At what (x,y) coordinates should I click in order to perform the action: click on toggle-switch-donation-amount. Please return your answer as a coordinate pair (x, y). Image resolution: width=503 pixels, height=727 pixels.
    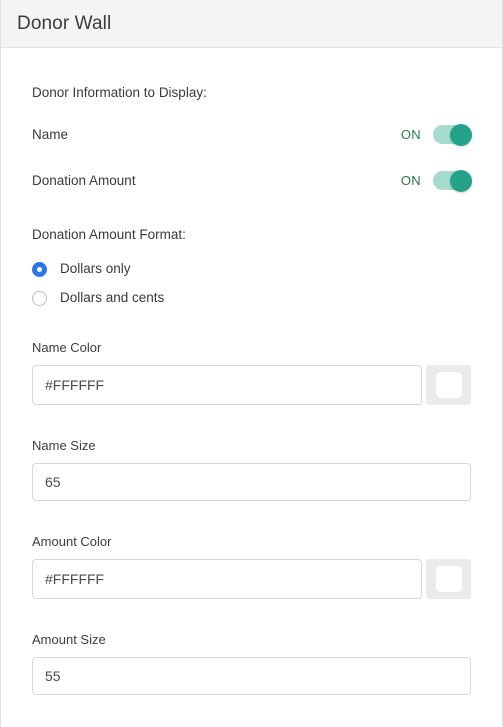
    Looking at the image, I should click on (452, 180).